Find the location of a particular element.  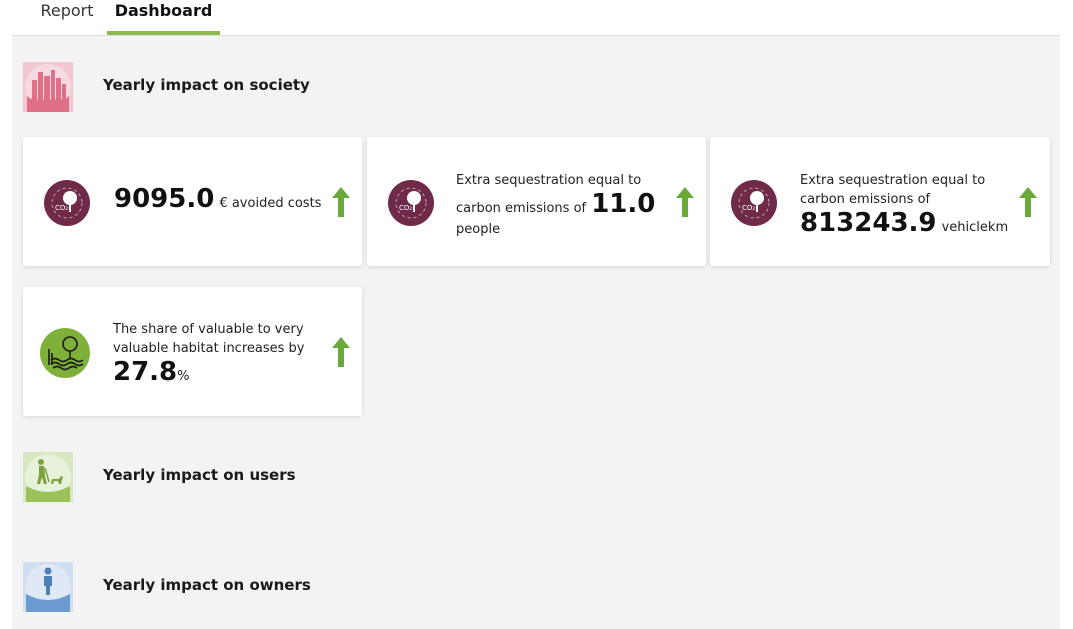

habitat-value-row: 27.8% is located at coordinates (218, 374).